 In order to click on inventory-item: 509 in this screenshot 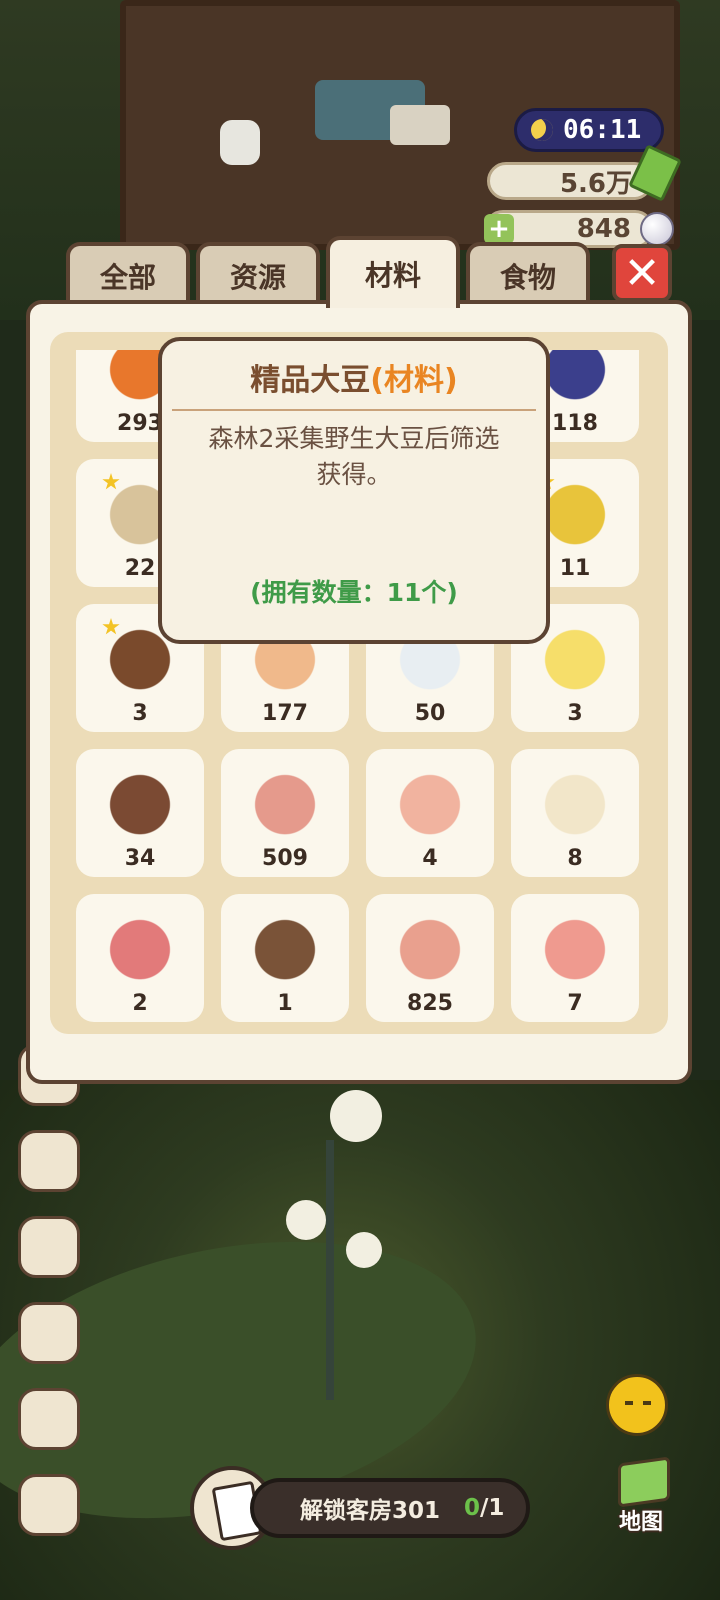, I will do `click(285, 813)`.